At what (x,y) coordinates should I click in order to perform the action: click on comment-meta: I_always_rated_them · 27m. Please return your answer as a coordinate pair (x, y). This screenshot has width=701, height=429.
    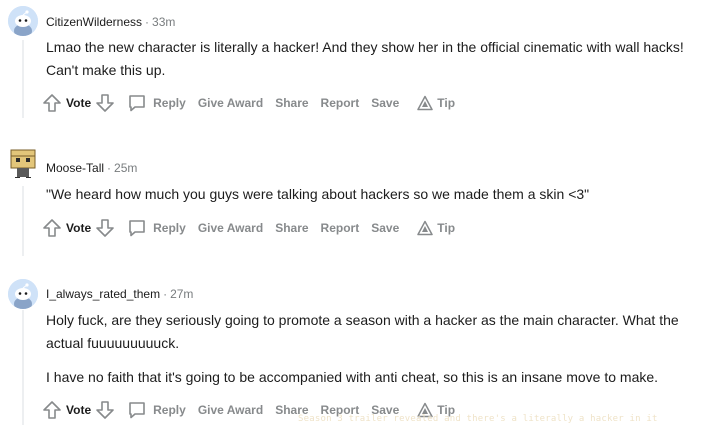
    Looking at the image, I should click on (119, 294).